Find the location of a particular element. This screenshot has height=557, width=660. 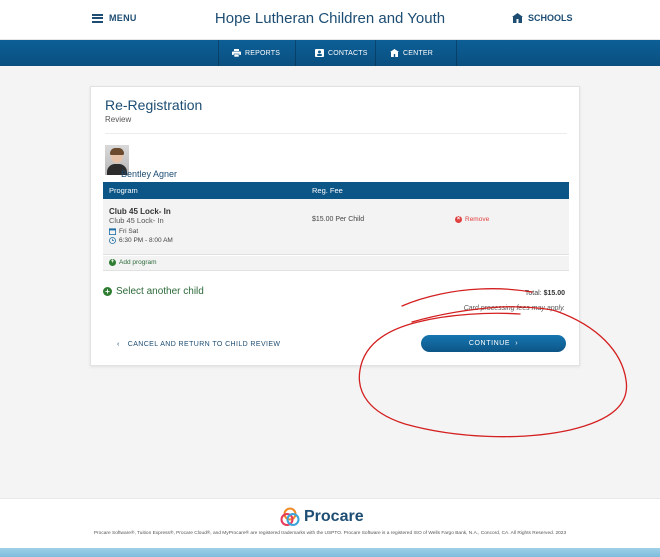

program-days: Fri Sat is located at coordinates (123, 231).